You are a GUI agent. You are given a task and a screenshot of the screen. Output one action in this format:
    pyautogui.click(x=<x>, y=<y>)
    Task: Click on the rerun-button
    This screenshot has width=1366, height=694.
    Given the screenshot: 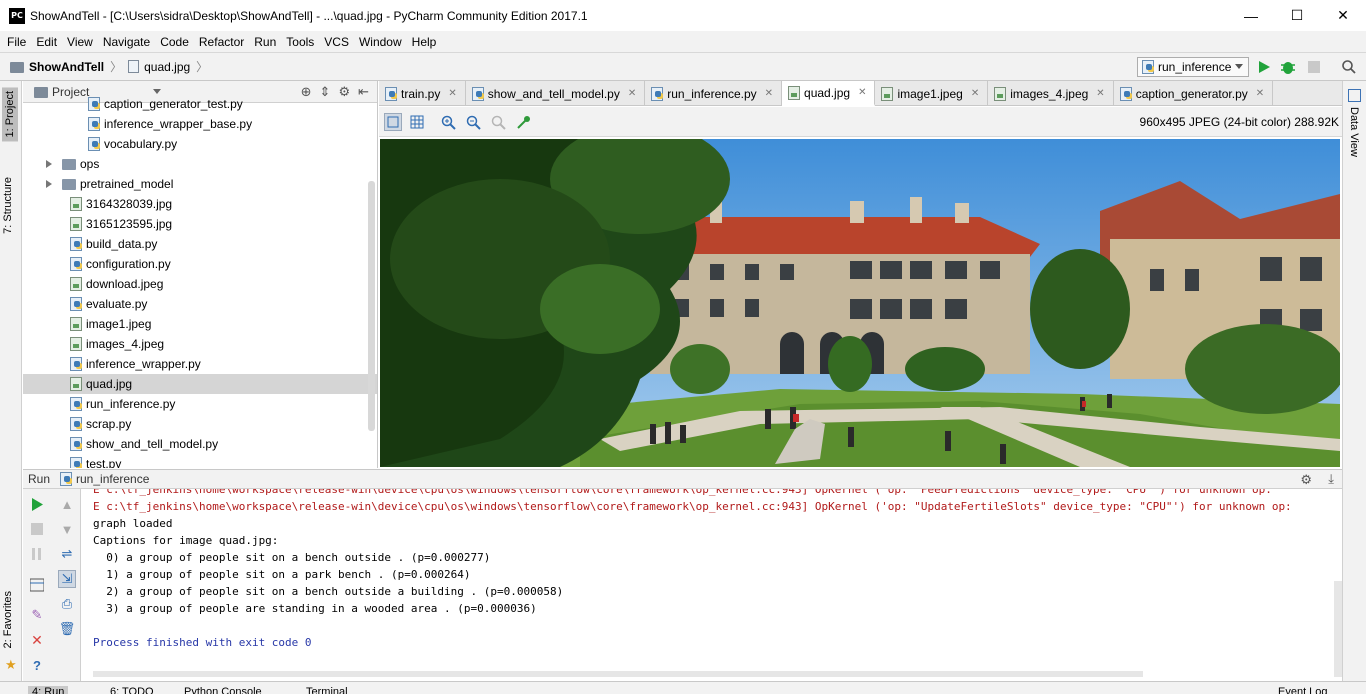 What is the action you would take?
    pyautogui.click(x=37, y=504)
    